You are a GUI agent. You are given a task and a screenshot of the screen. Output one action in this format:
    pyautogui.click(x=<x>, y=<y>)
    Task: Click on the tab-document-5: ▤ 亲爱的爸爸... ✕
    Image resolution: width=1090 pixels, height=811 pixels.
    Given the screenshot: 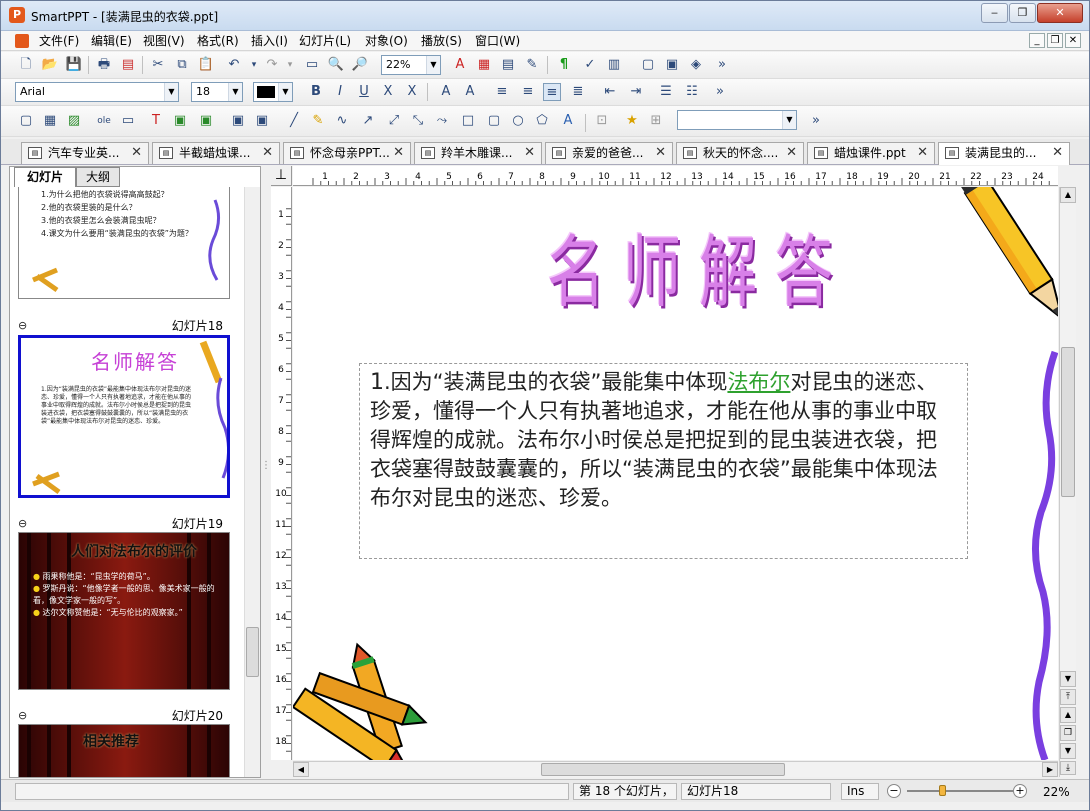 What is the action you would take?
    pyautogui.click(x=609, y=153)
    